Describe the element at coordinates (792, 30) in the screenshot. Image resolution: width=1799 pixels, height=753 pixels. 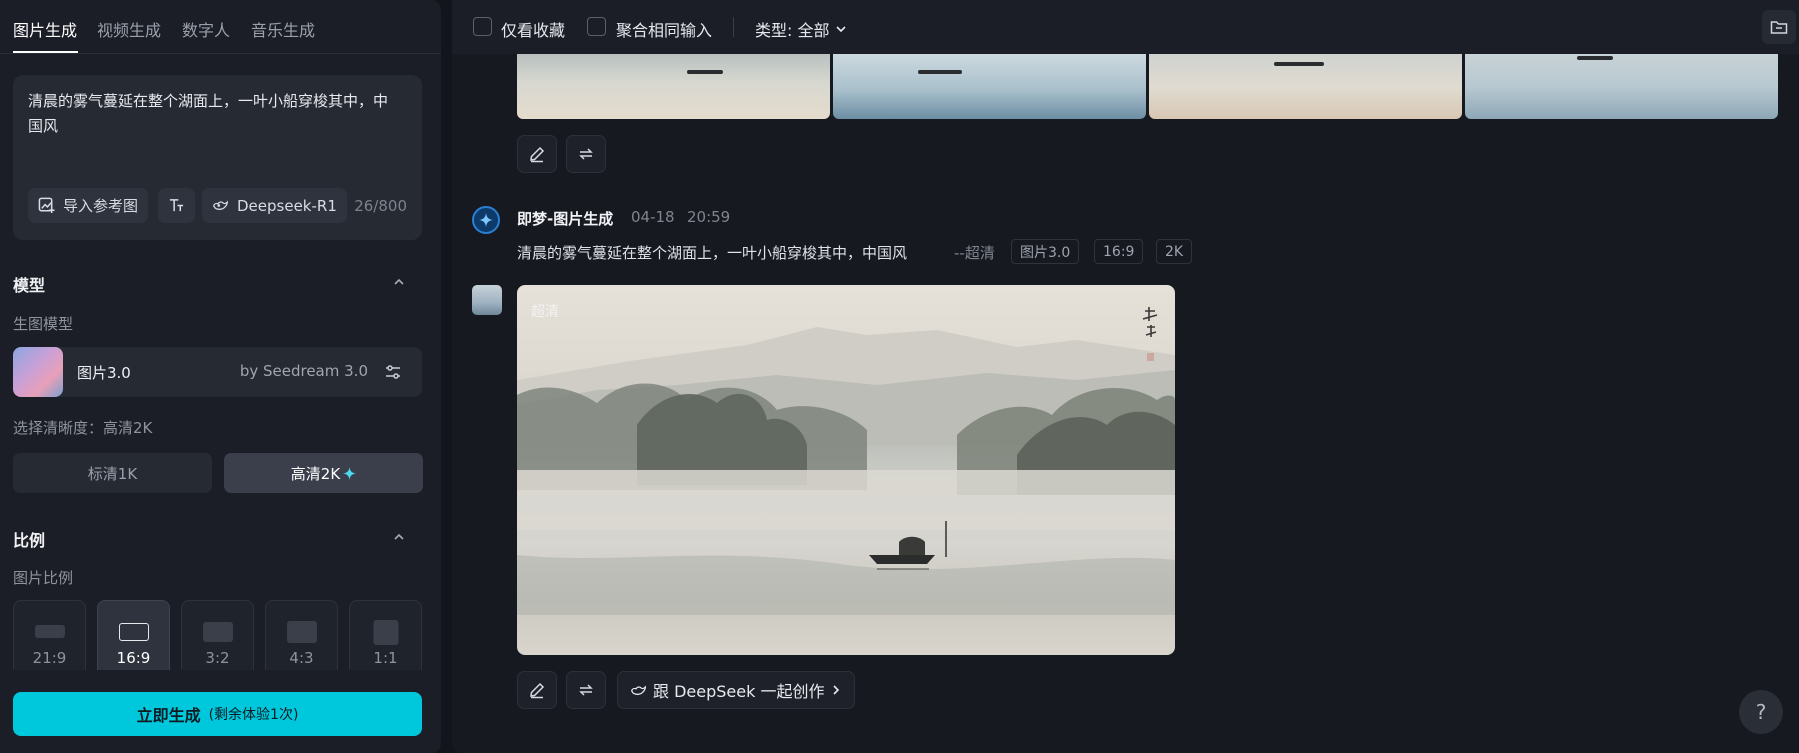
I see `type-filter-label: 类型: 全部` at that location.